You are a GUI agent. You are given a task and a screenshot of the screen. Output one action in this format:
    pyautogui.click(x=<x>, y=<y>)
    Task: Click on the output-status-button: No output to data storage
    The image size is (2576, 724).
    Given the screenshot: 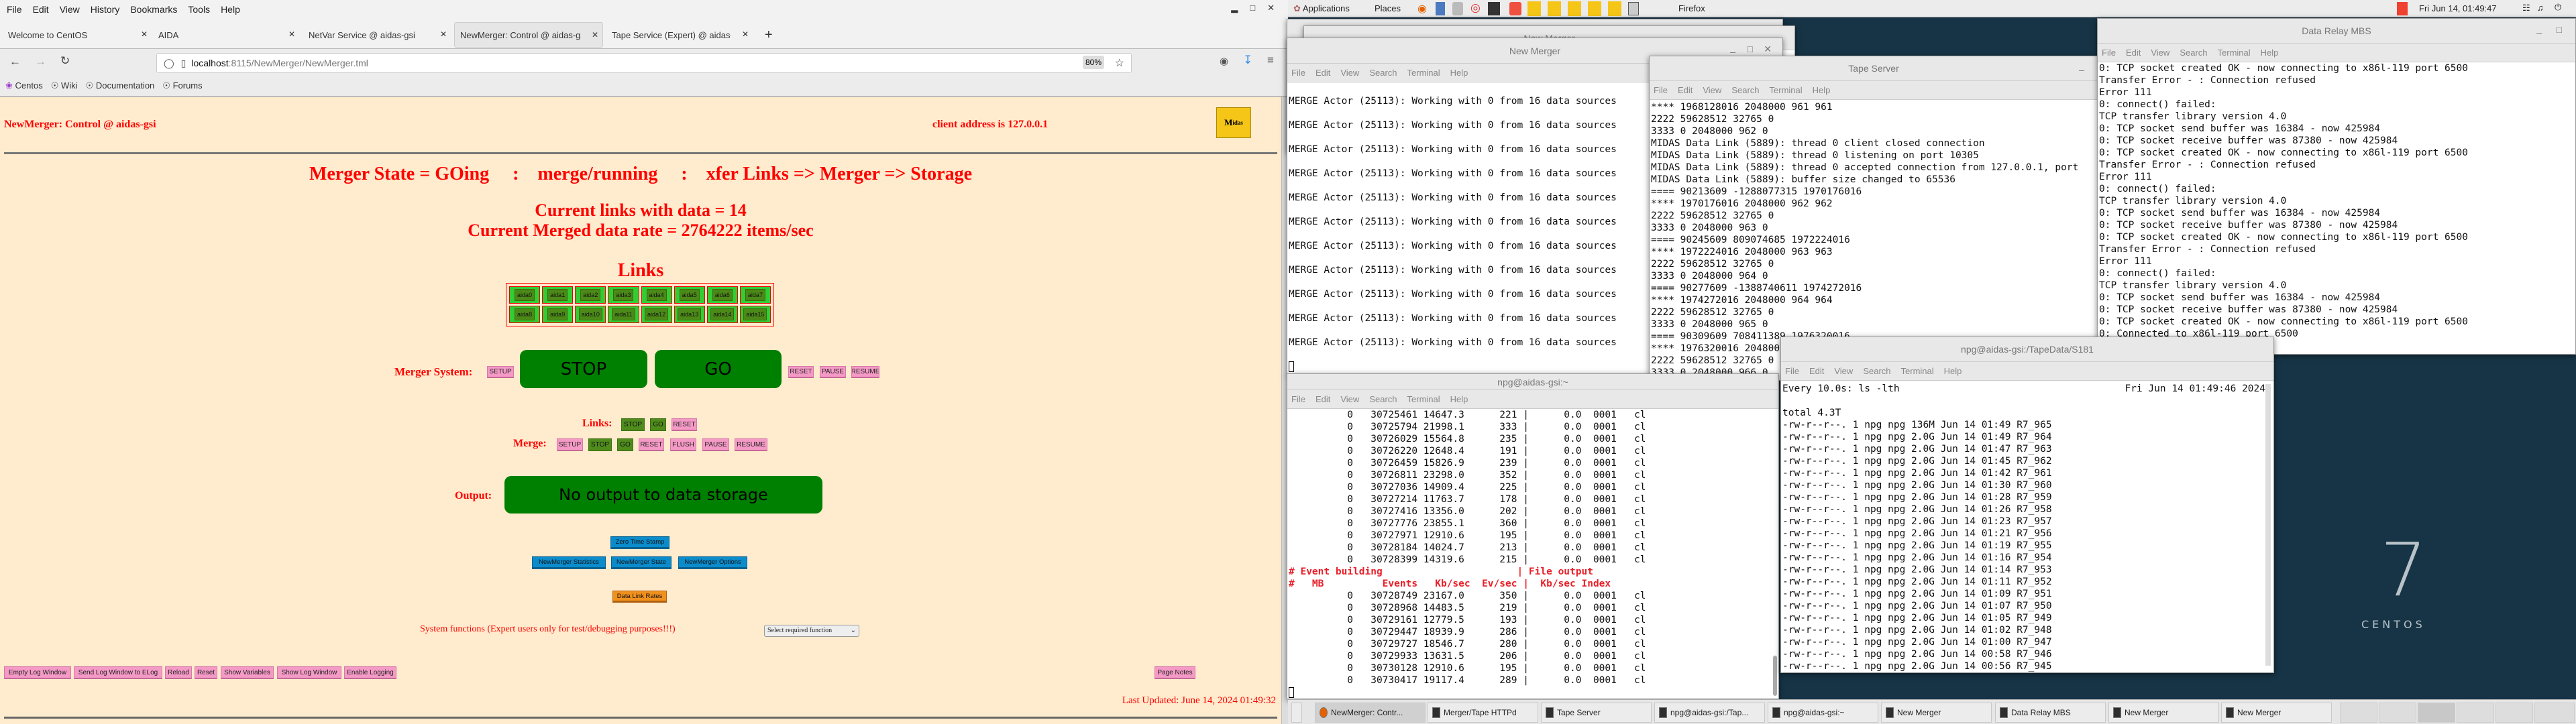 What is the action you would take?
    pyautogui.click(x=663, y=495)
    